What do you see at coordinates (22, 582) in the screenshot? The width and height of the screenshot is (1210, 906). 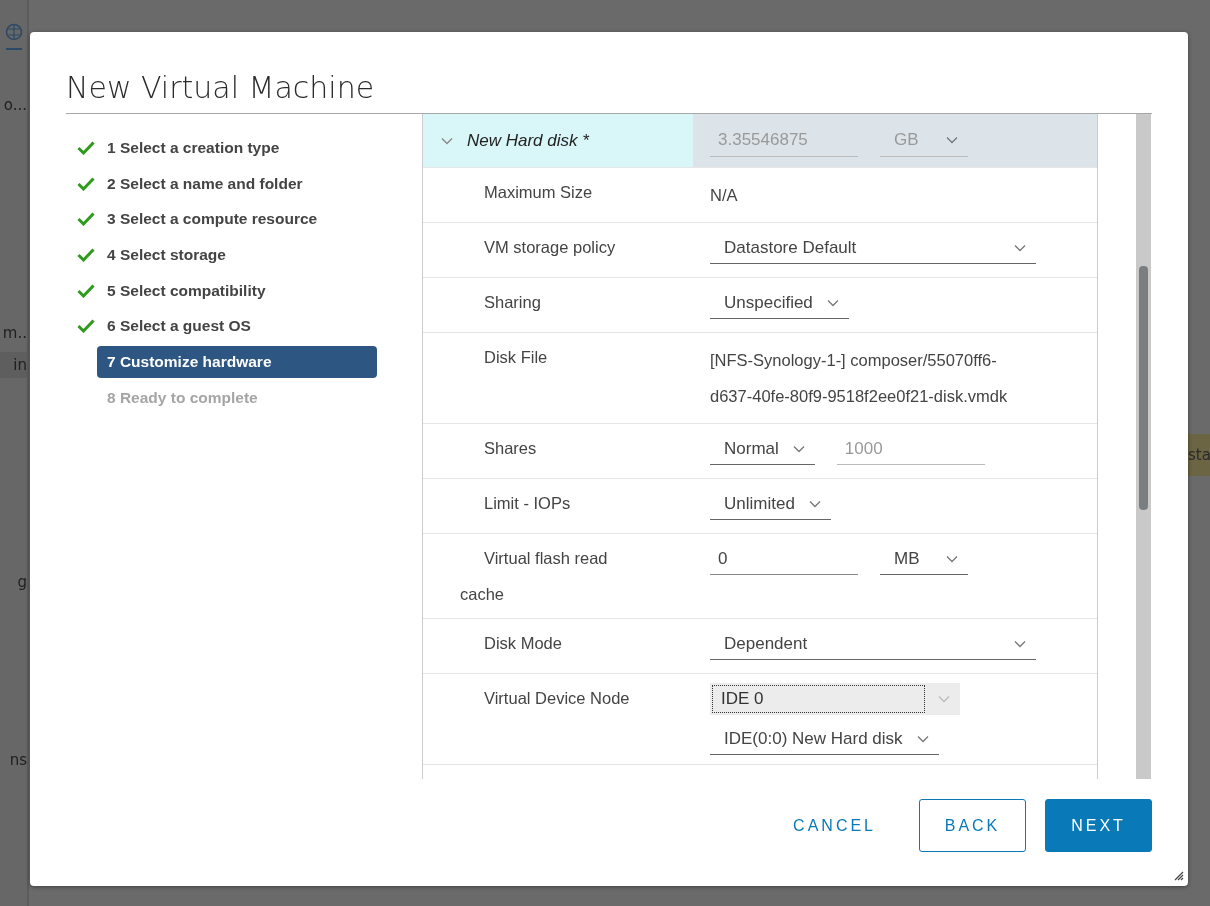 I see `background-text: g` at bounding box center [22, 582].